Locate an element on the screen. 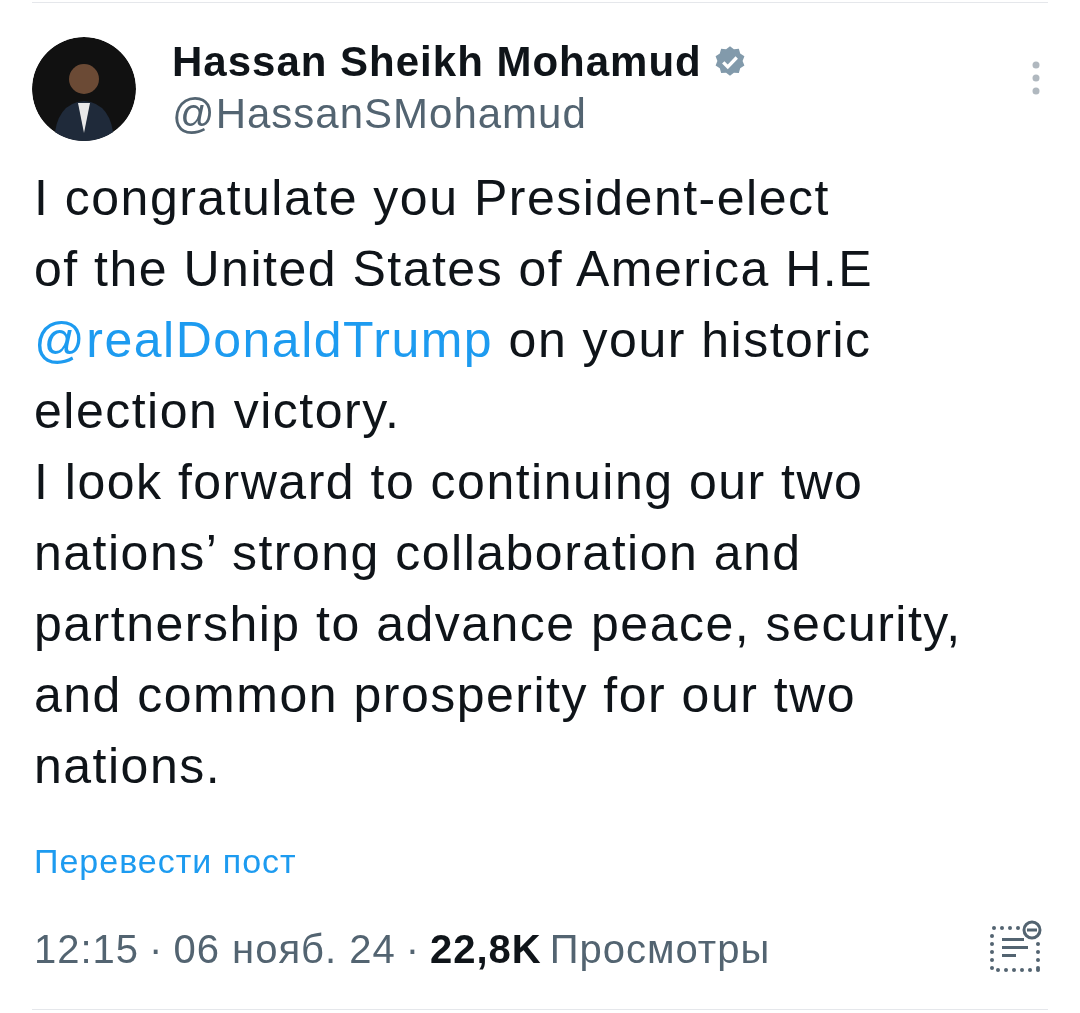 Image resolution: width=1080 pixels, height=1013 pixels. views-count: 22,8K is located at coordinates (486, 949).